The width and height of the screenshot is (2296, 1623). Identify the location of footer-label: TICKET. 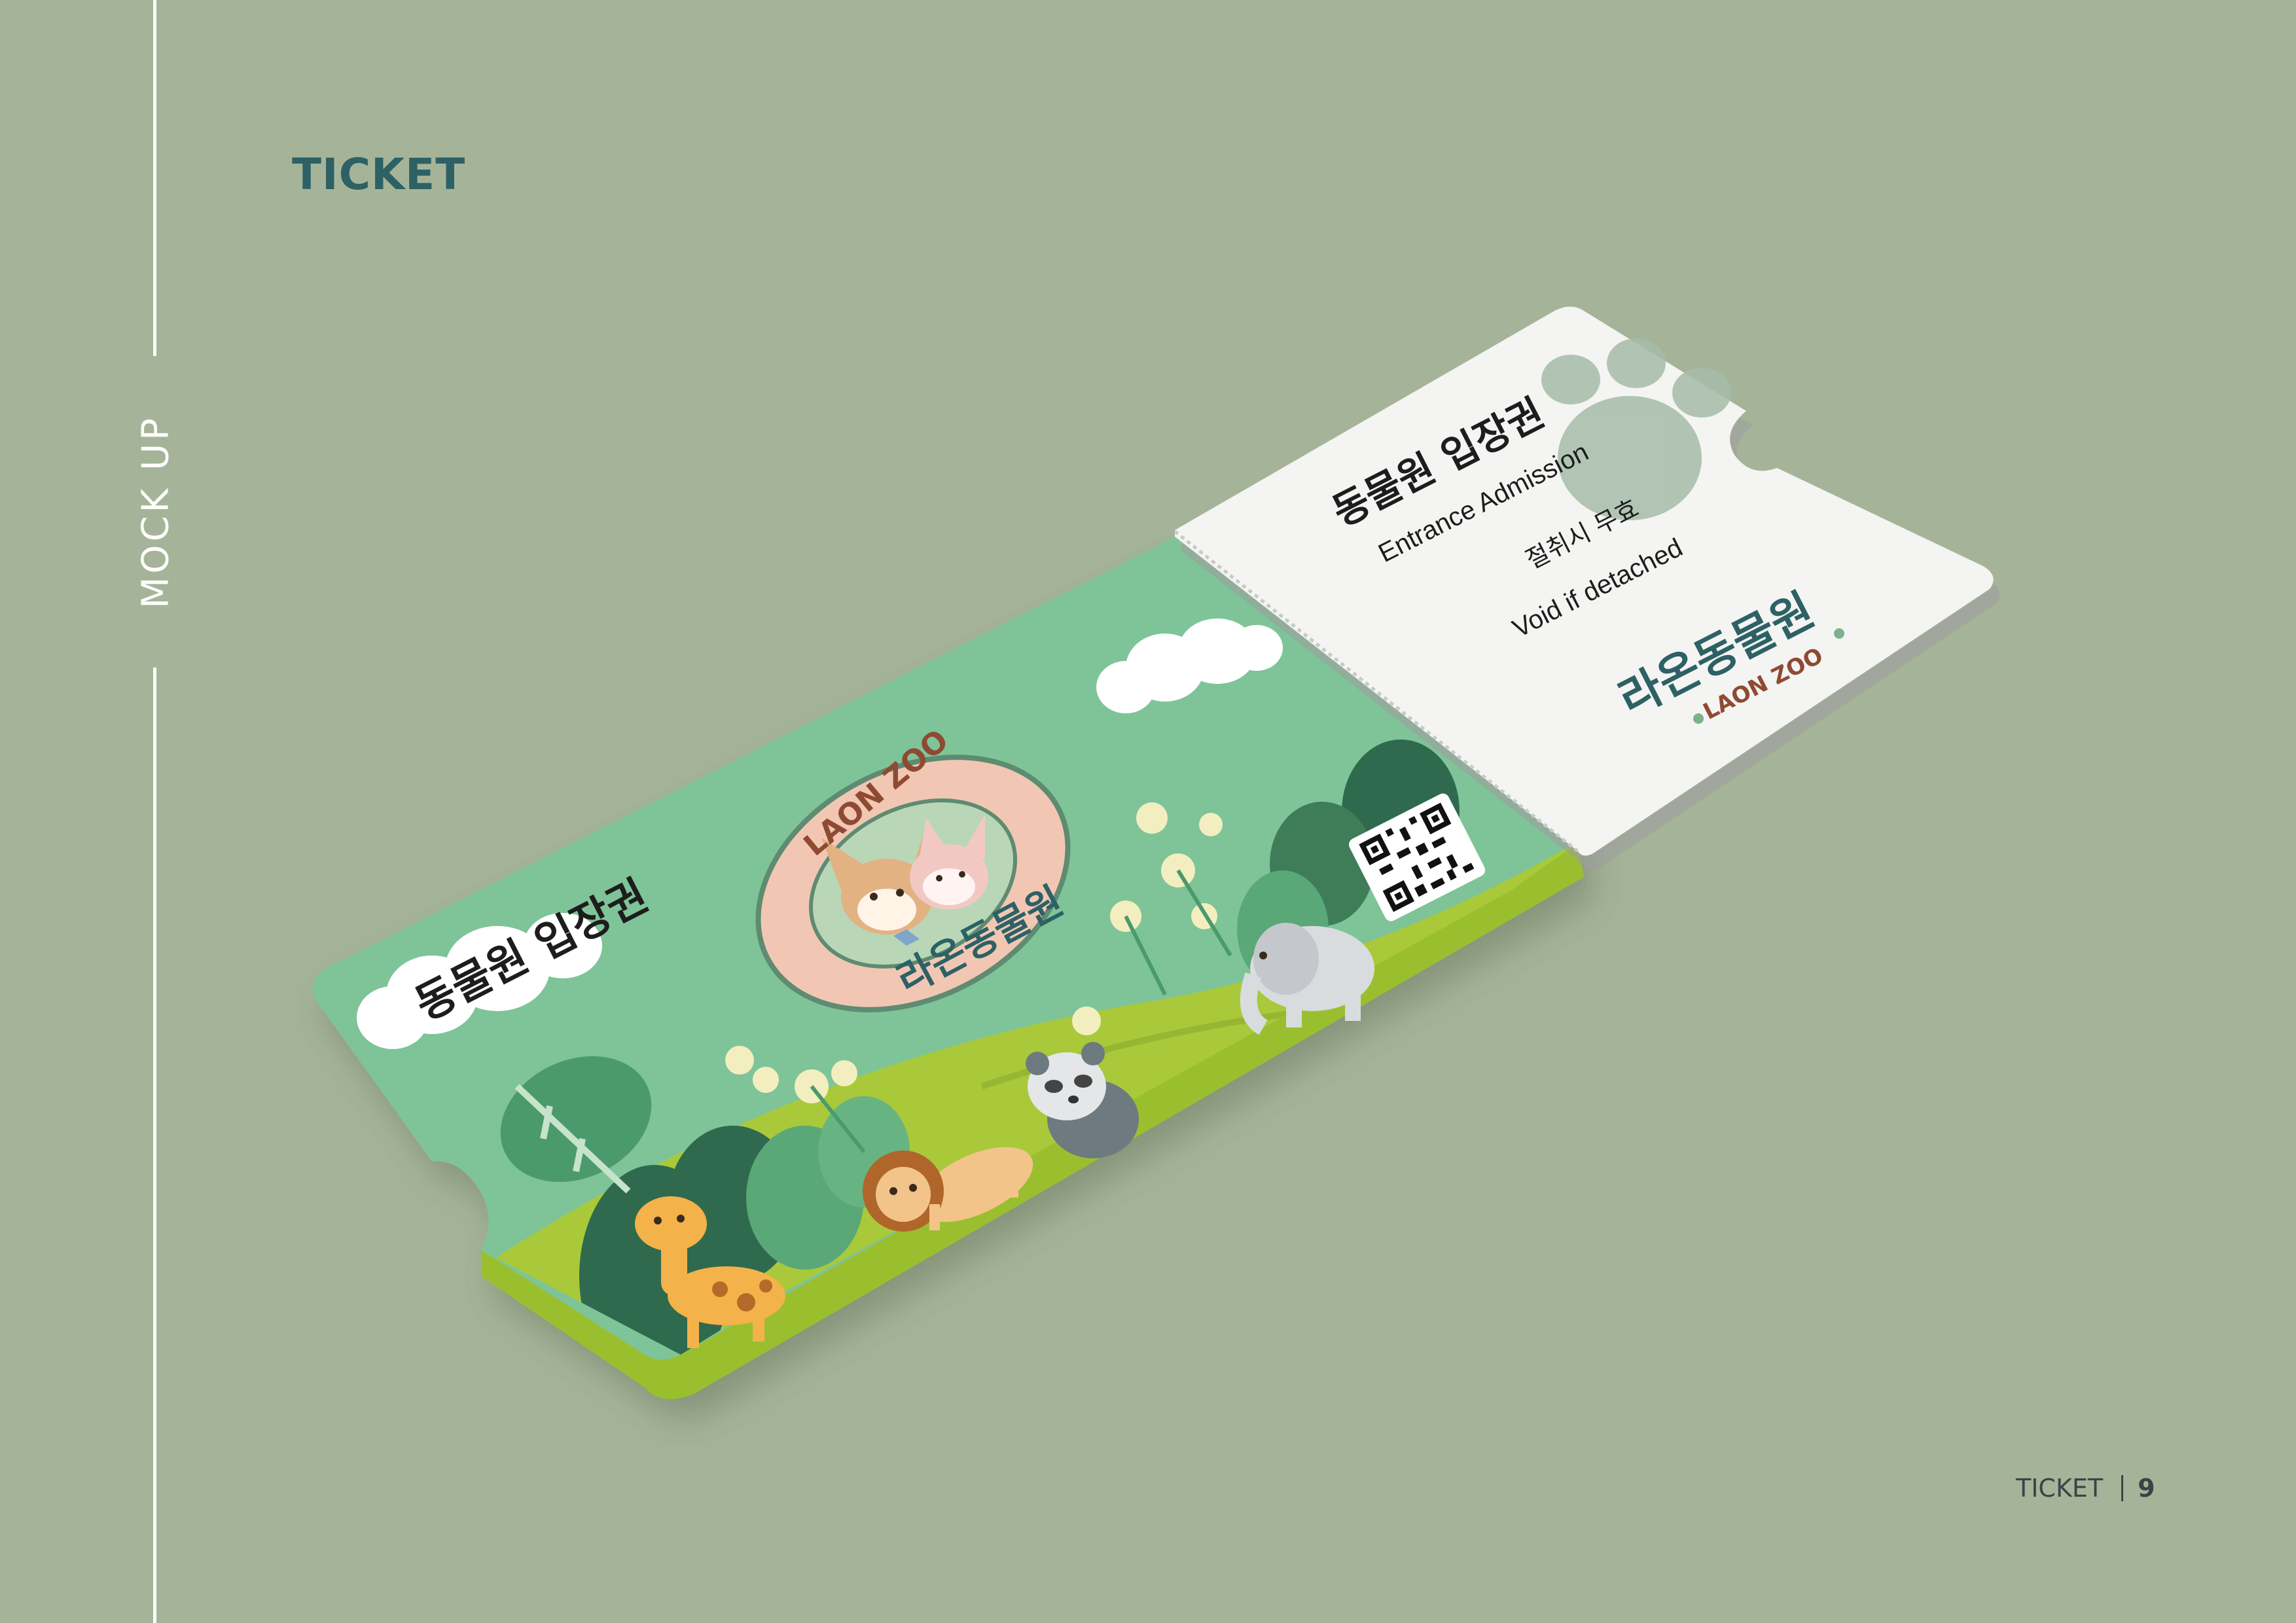
(2060, 1489).